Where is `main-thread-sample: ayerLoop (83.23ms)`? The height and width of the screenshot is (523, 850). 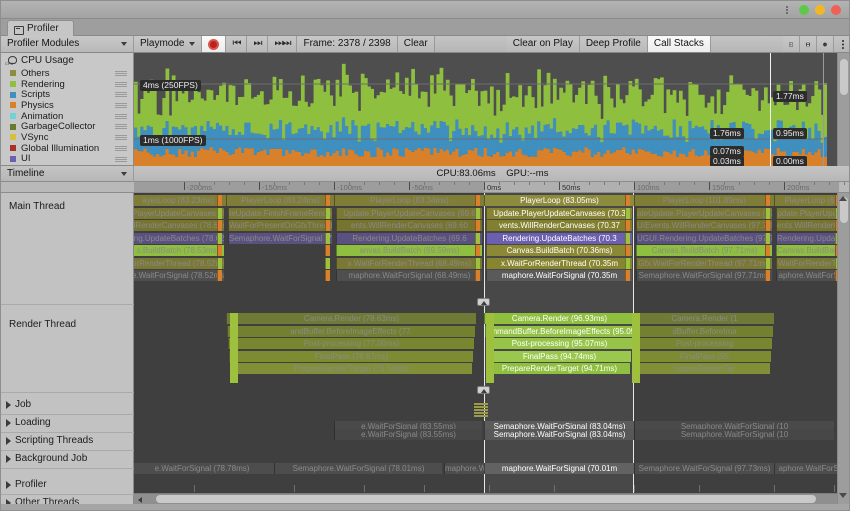
main-thread-sample: ayerLoop (83.23ms) is located at coordinates (180, 200).